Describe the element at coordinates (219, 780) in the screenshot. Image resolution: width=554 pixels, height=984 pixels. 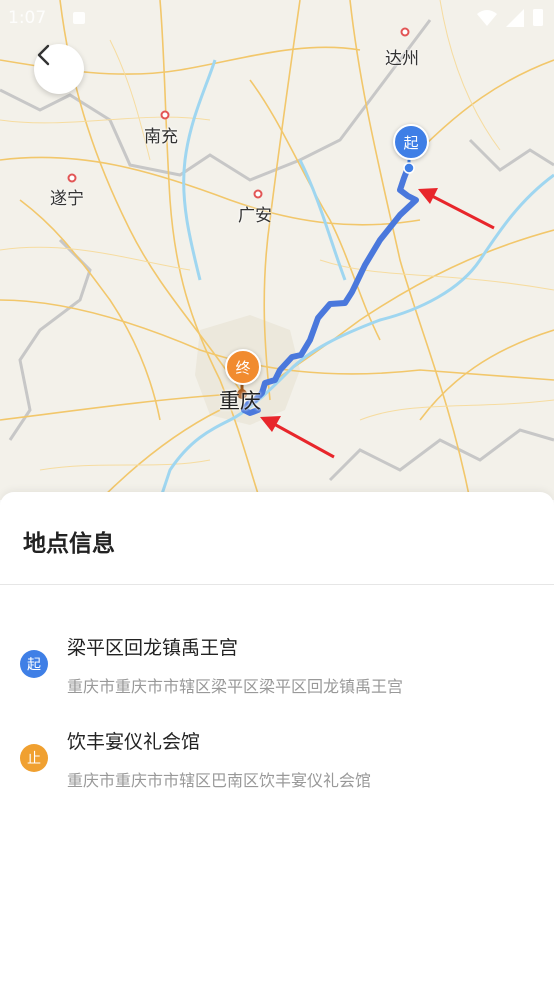
I see `end-location-address: 重庆市重庆市市辖区巴南区饮丰宴仪礼会馆` at that location.